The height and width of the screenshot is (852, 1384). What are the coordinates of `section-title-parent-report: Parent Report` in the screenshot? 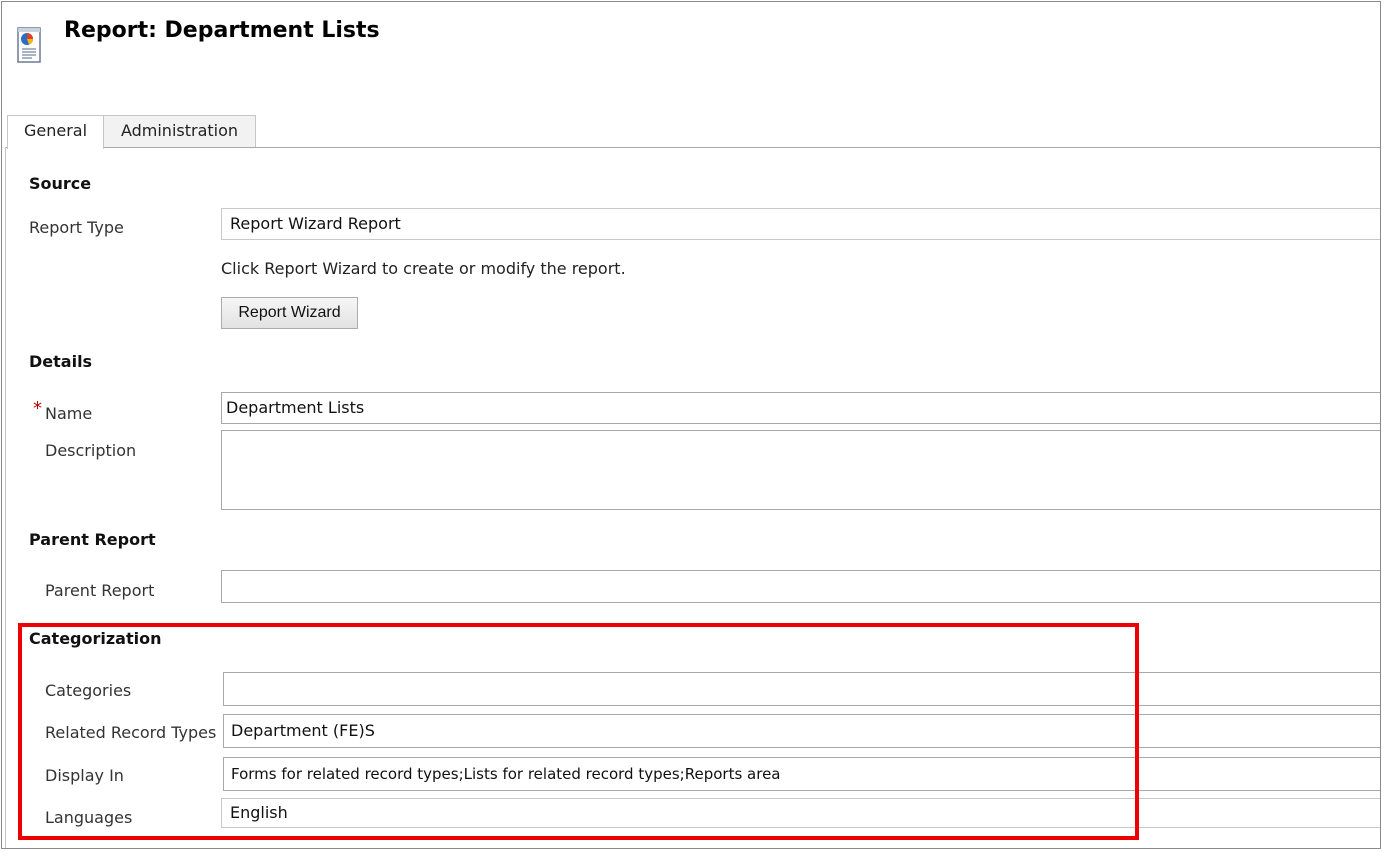 It's located at (92, 539).